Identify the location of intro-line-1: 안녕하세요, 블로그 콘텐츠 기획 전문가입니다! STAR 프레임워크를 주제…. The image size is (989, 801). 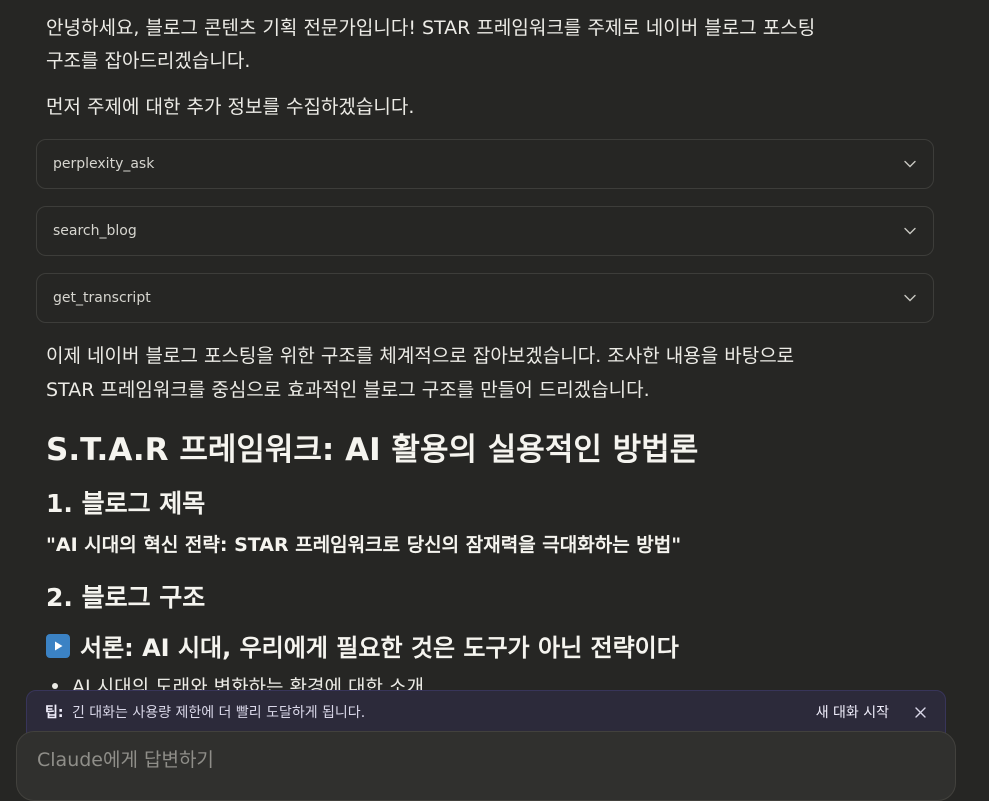
(431, 28).